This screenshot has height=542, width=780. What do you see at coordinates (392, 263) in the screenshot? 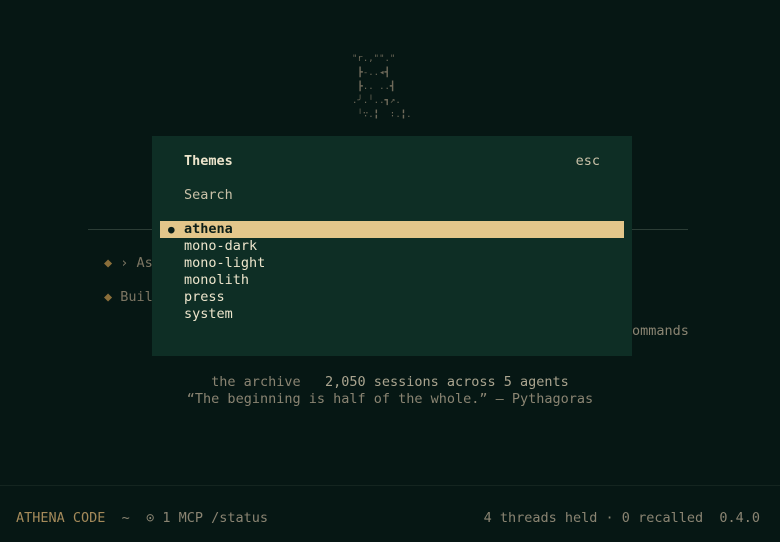
I see `theme-option-mono-light: mono-light` at bounding box center [392, 263].